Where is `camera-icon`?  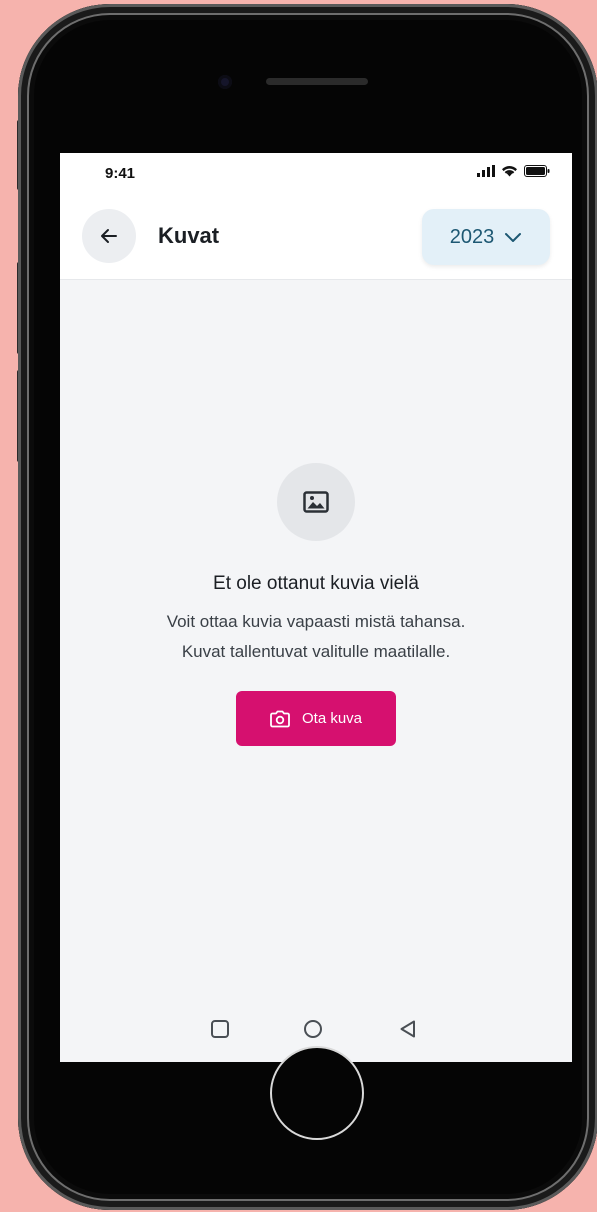
camera-icon is located at coordinates (280, 718).